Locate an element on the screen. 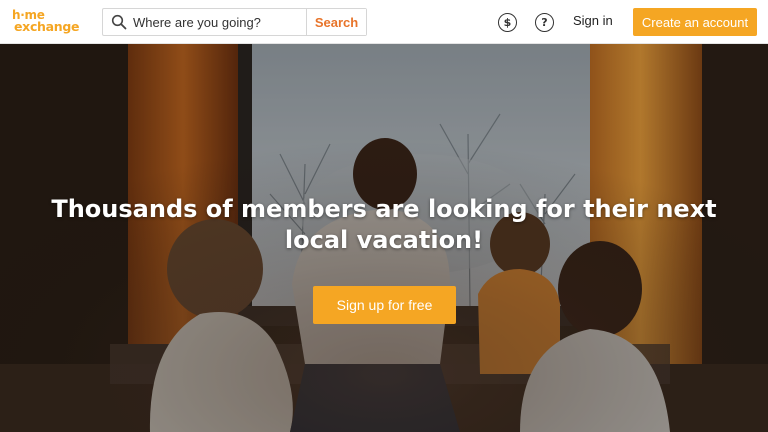 The image size is (768, 432). search-input is located at coordinates (216, 22).